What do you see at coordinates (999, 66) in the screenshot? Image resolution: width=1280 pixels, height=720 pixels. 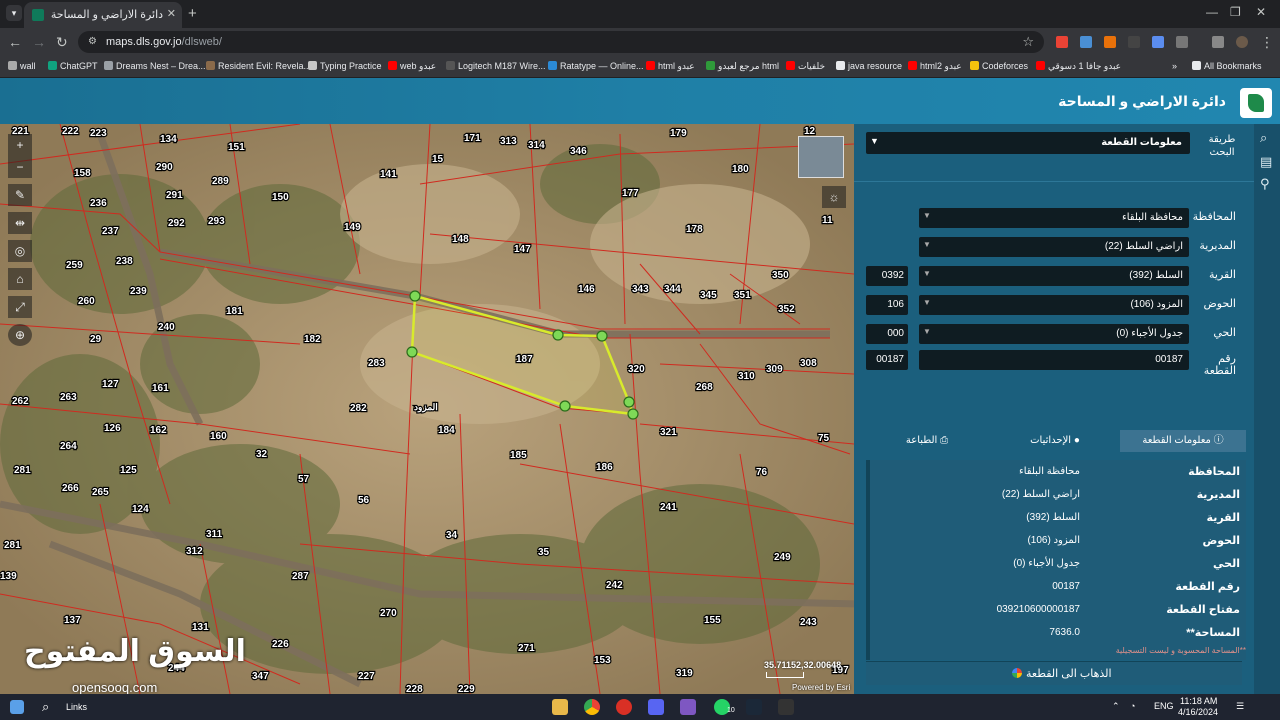 I see `bookmark: Codeforces` at bounding box center [999, 66].